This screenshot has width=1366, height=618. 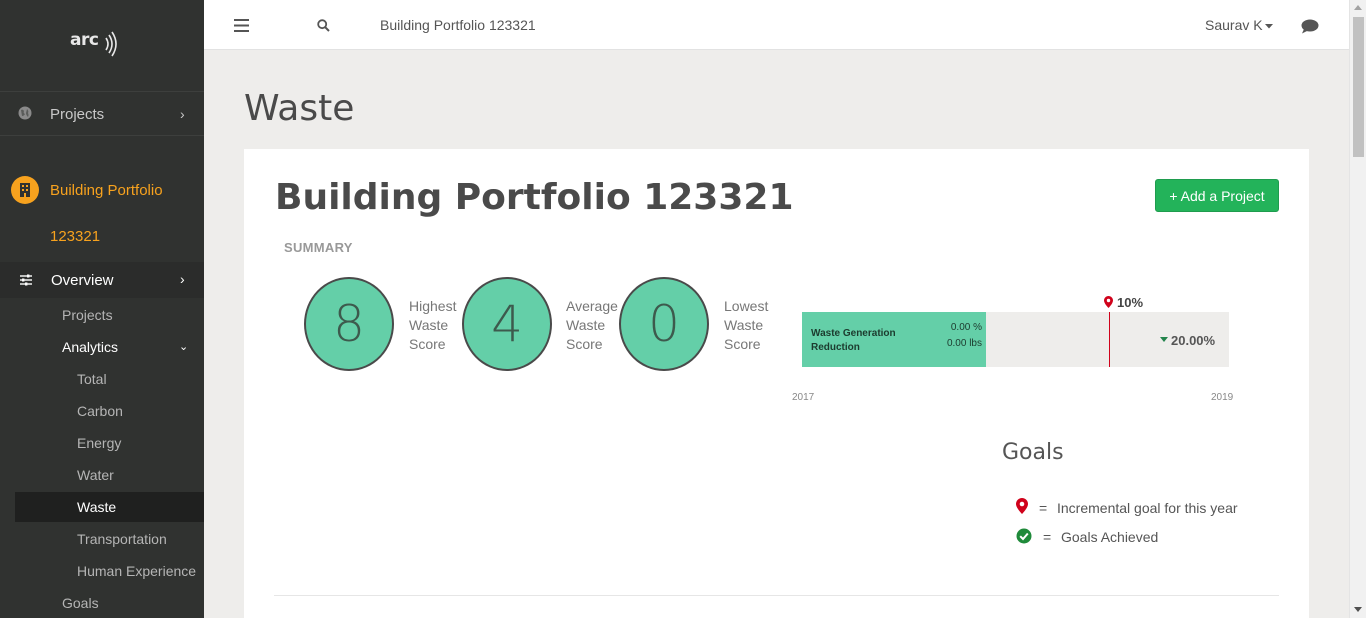 What do you see at coordinates (95, 475) in the screenshot?
I see `sidebar-item-water: Water` at bounding box center [95, 475].